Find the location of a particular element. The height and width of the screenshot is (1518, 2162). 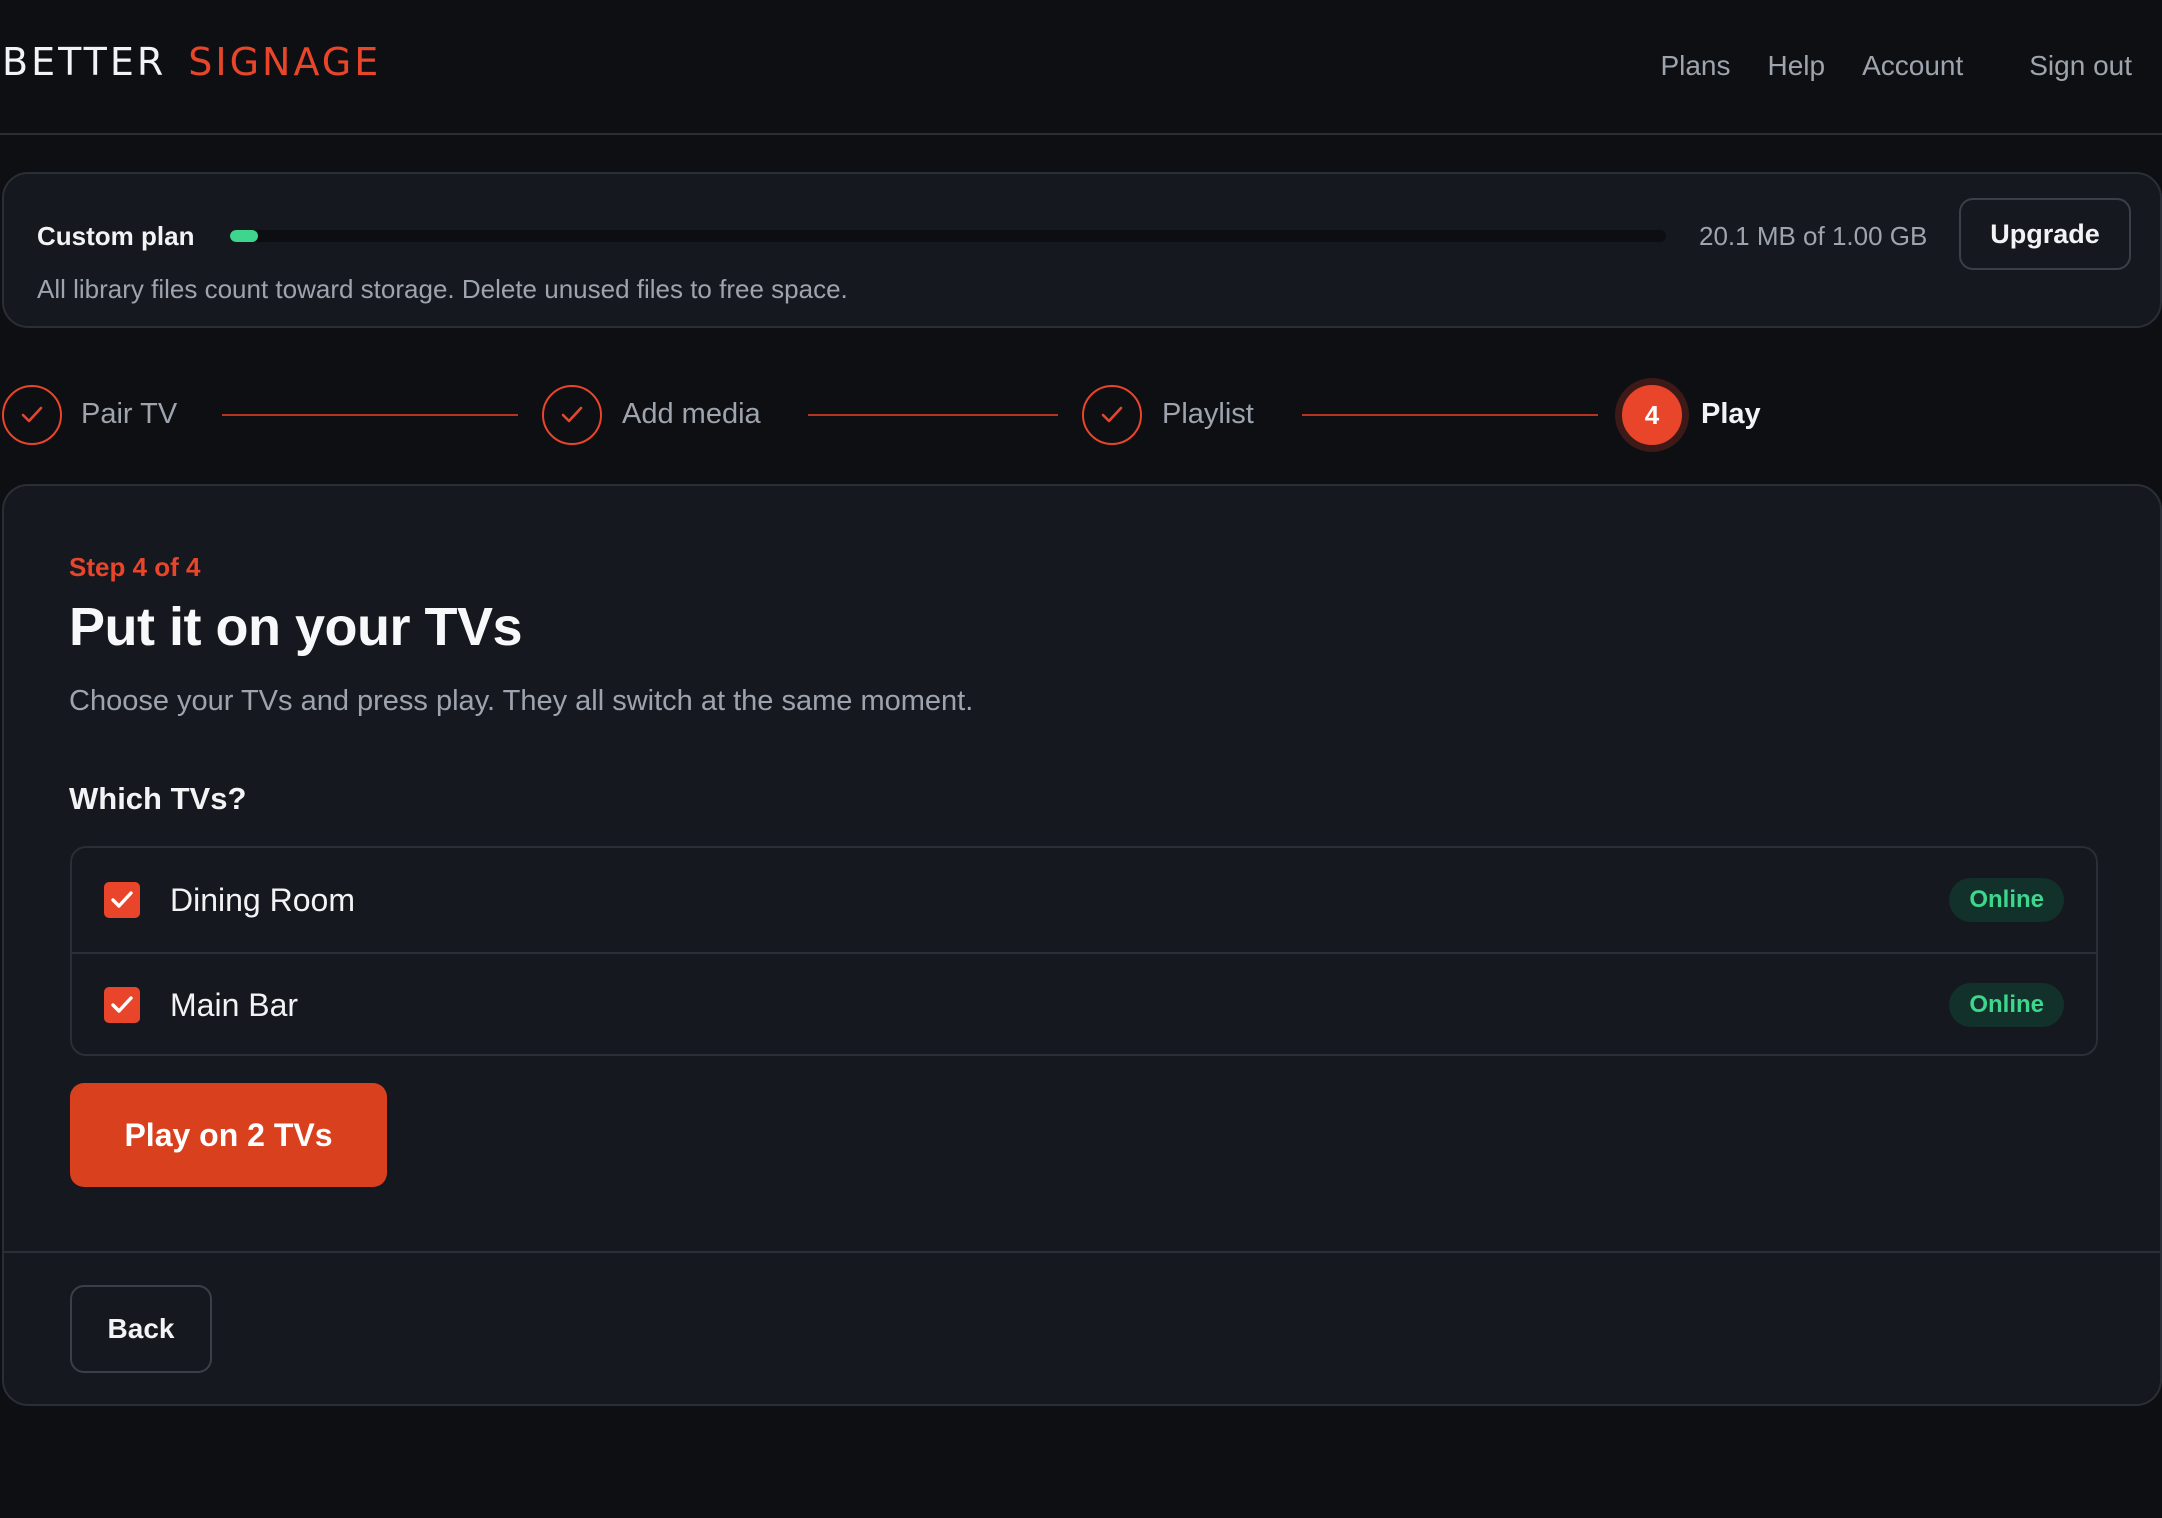

tv-row-dining-room: Dining Room Online is located at coordinates (1084, 900).